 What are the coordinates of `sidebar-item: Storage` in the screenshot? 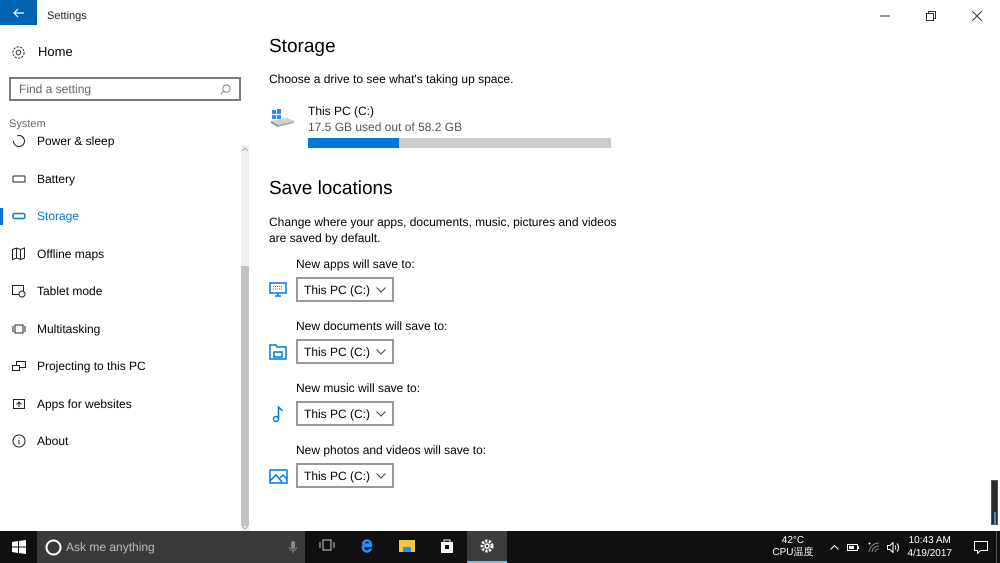 It's located at (58, 216).